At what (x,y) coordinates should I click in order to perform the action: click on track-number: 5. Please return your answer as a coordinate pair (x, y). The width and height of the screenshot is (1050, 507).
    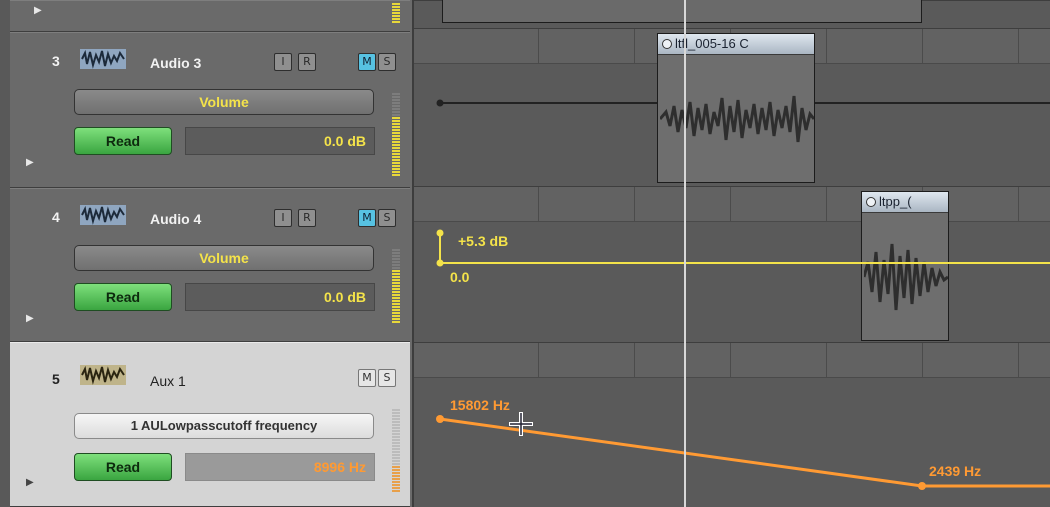
    Looking at the image, I should click on (56, 379).